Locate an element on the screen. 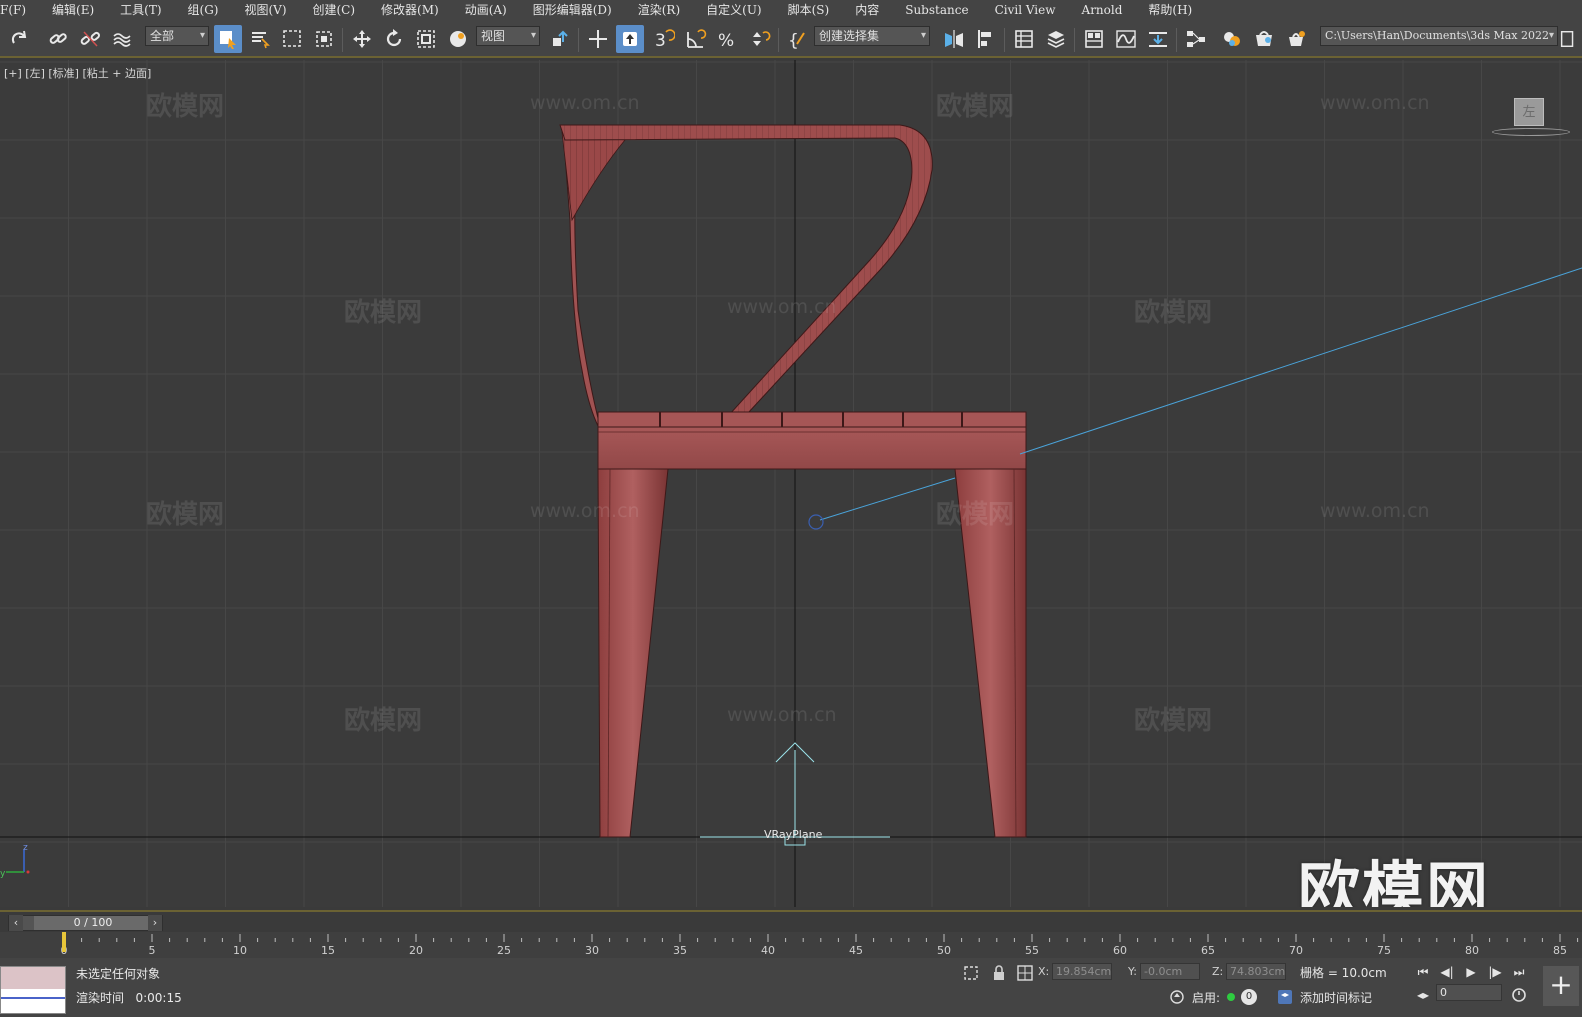 Image resolution: width=1582 pixels, height=1017 pixels. menu-item-8: 图形编辑器(D) is located at coordinates (572, 10).